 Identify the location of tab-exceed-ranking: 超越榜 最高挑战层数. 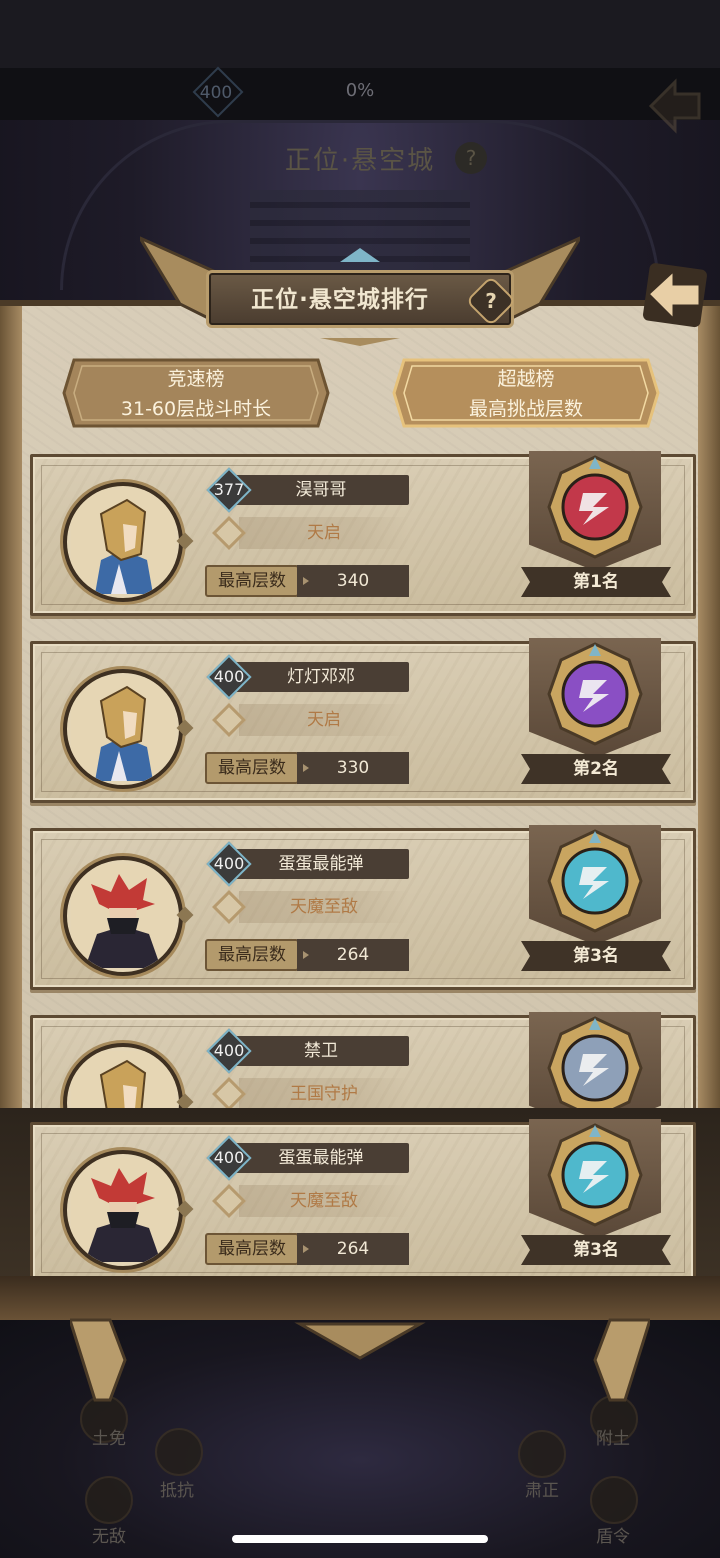
(526, 393).